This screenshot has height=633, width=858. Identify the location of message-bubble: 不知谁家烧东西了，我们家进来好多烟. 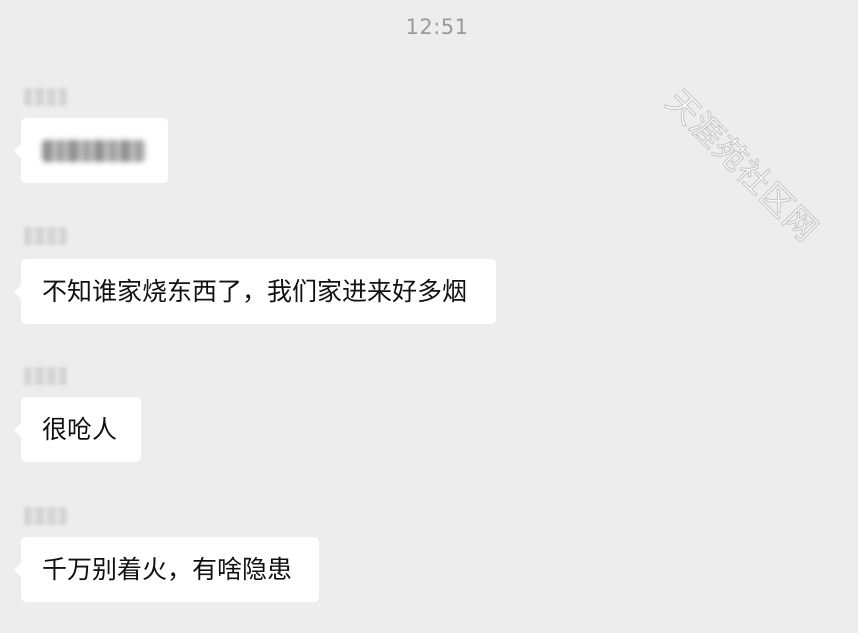
(255, 291).